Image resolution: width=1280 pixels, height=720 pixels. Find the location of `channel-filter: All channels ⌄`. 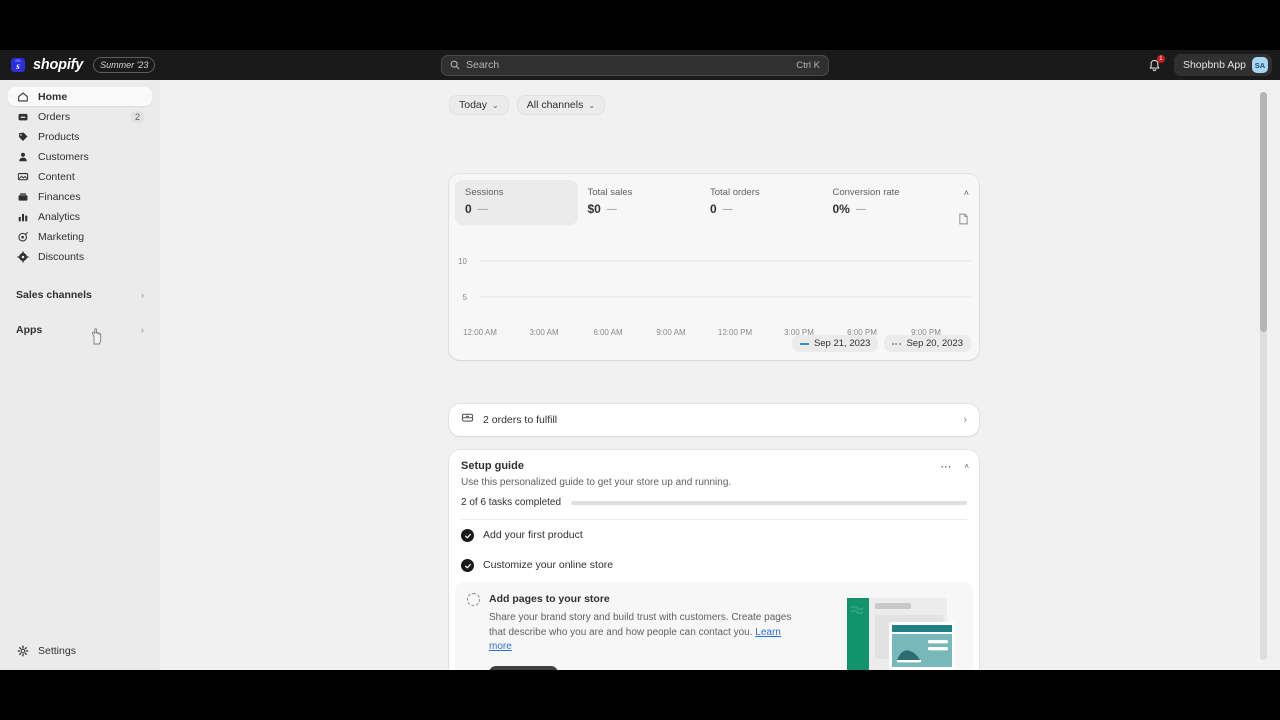

channel-filter: All channels ⌄ is located at coordinates (561, 105).